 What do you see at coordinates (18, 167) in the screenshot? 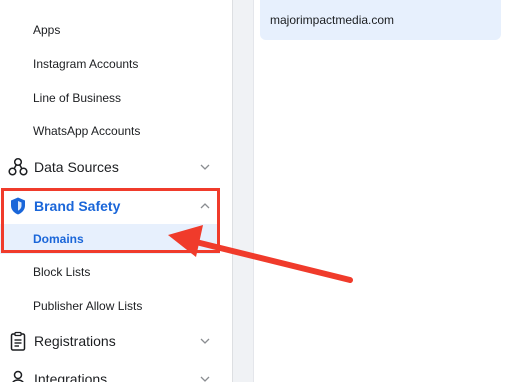
I see `data-sources-icon` at bounding box center [18, 167].